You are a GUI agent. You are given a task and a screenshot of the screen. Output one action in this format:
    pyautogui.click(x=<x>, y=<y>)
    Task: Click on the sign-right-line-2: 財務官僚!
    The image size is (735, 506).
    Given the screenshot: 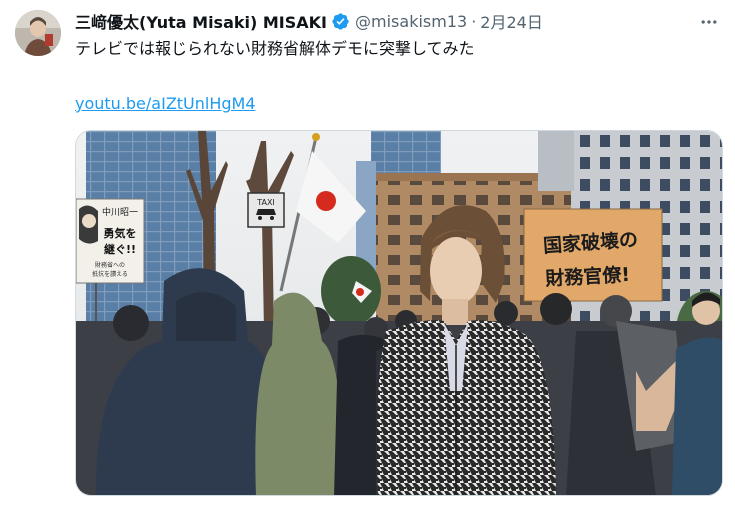 What is the action you would take?
    pyautogui.click(x=588, y=276)
    